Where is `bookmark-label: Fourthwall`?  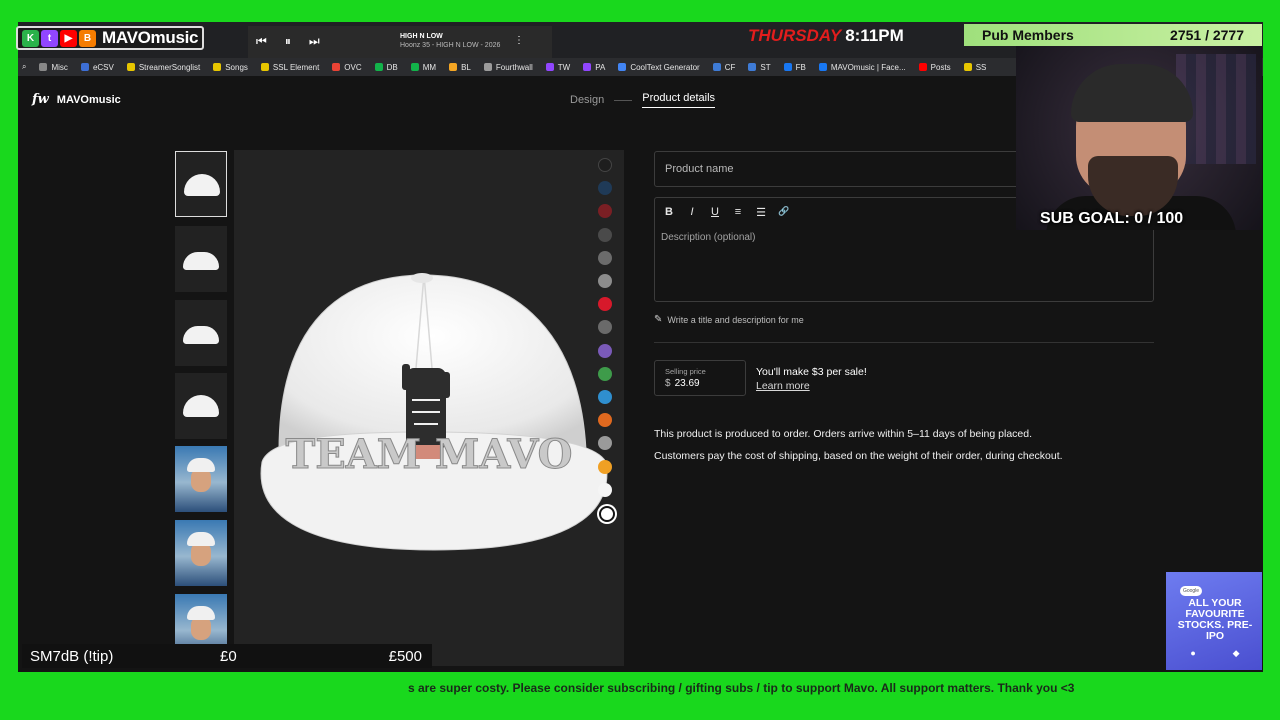 bookmark-label: Fourthwall is located at coordinates (514, 67).